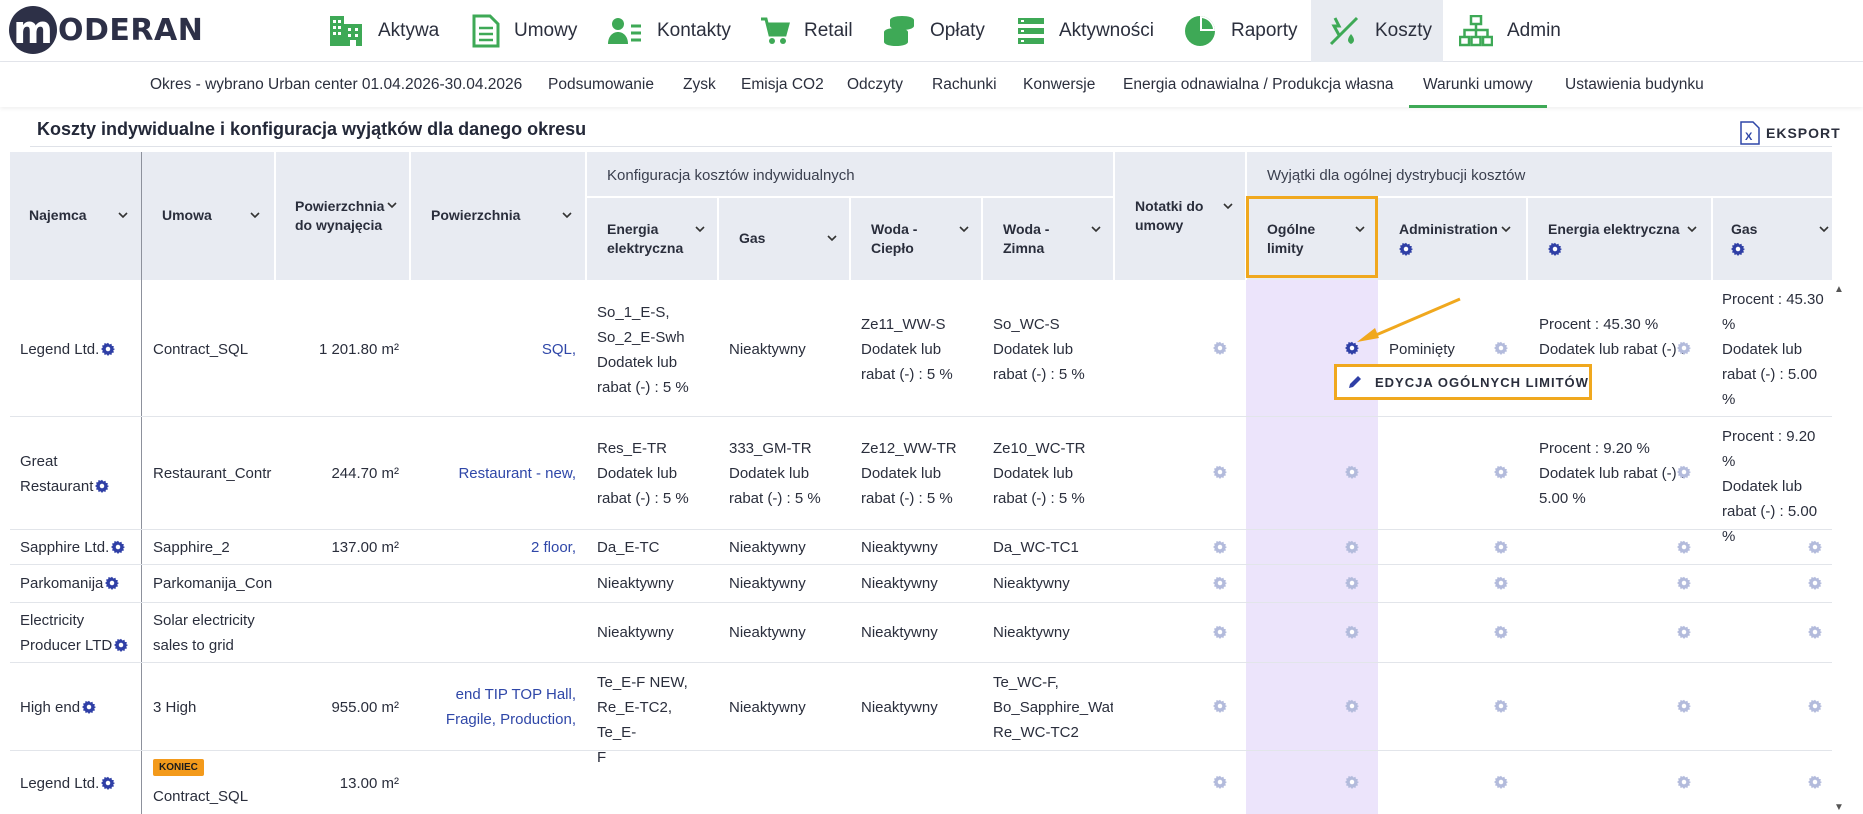  I want to click on col-powierzchnia: Powierzchnia, so click(475, 215).